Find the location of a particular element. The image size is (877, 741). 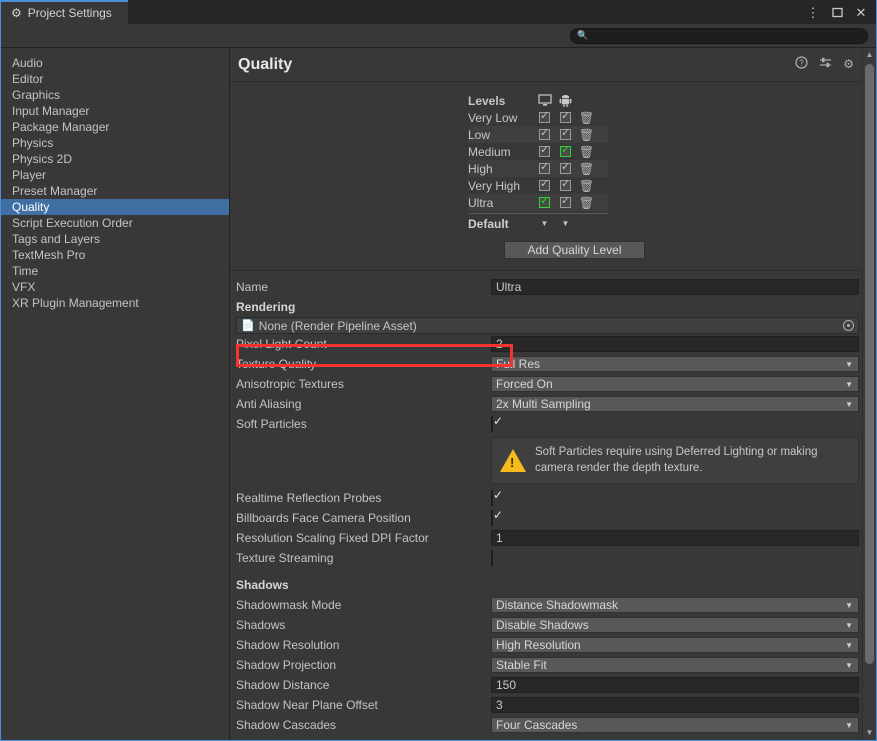

resolution-scaling-dpi-row: Resolution Scaling Fixed DPI Factor 1 is located at coordinates (553, 538).